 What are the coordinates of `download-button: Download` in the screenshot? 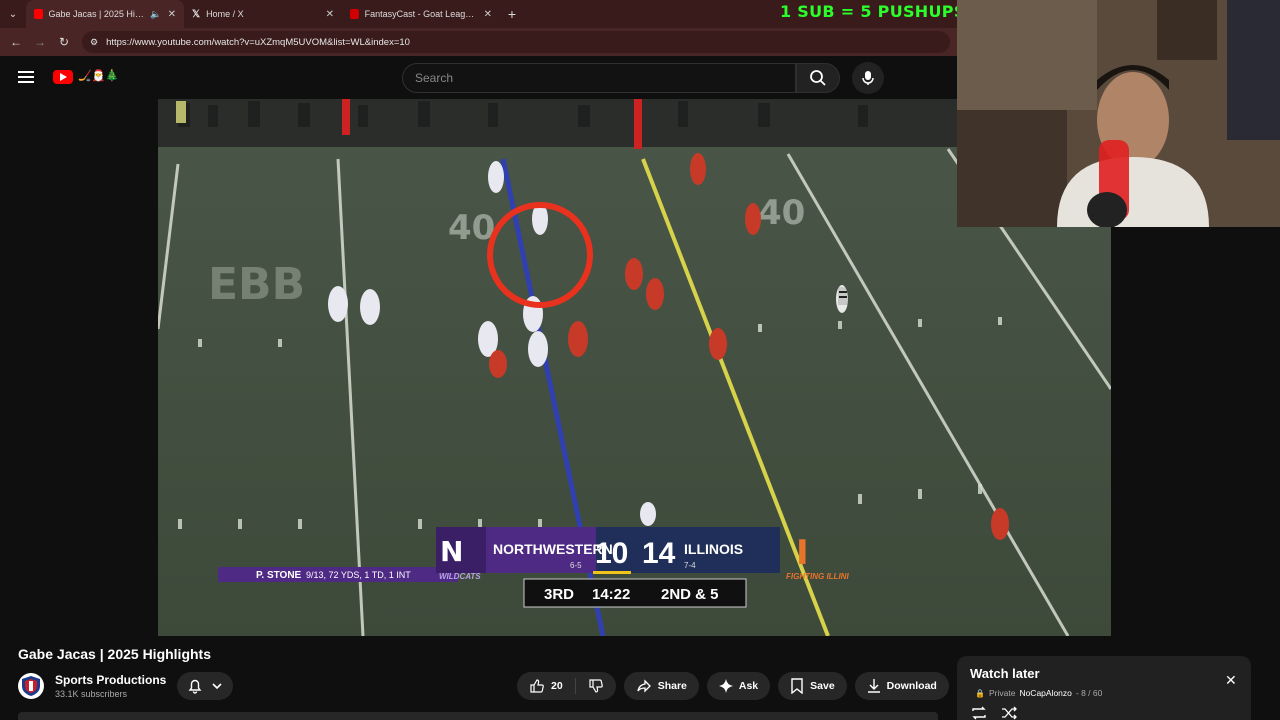 It's located at (901, 686).